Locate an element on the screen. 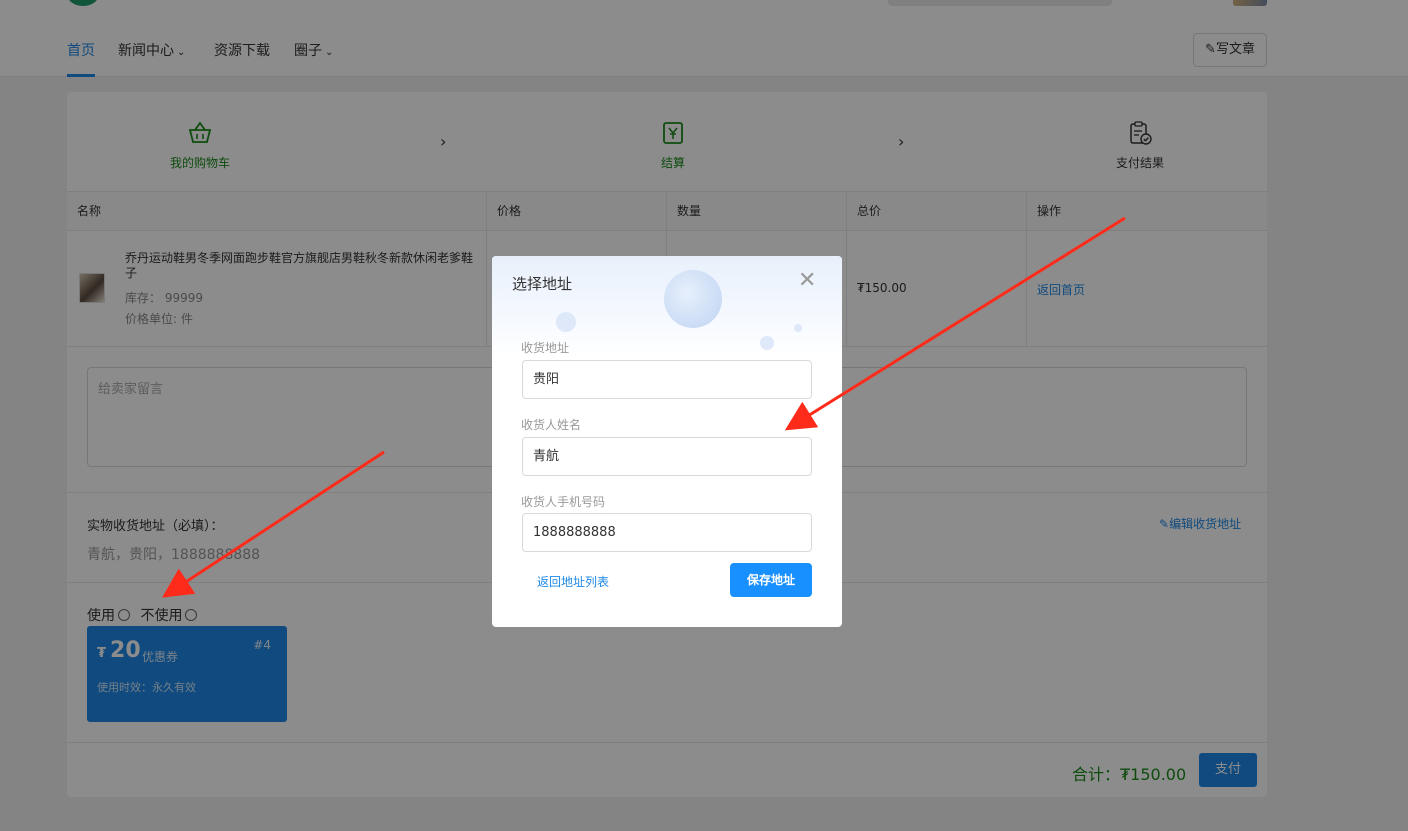 Image resolution: width=1408 pixels, height=831 pixels. receiver-name-input: 青航 is located at coordinates (667, 456).